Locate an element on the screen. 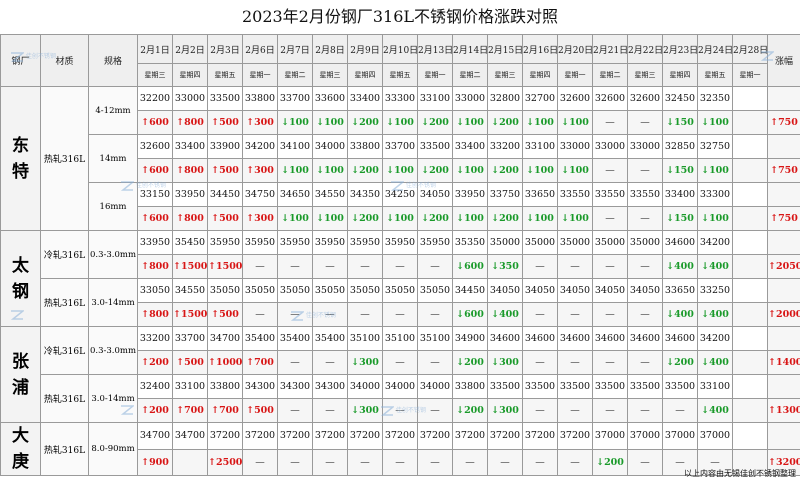 This screenshot has height=486, width=800. price-cell: 35000 is located at coordinates (540, 242).